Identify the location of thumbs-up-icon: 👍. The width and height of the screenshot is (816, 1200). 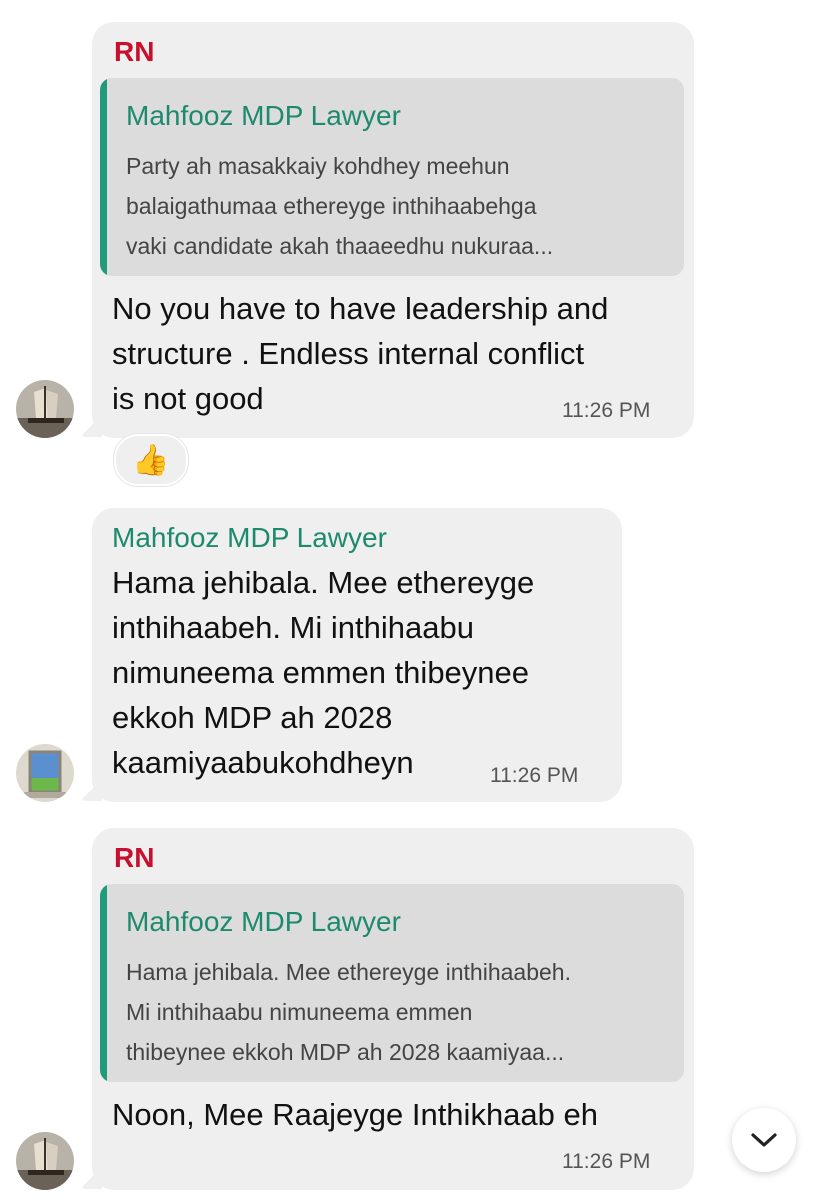
(151, 460).